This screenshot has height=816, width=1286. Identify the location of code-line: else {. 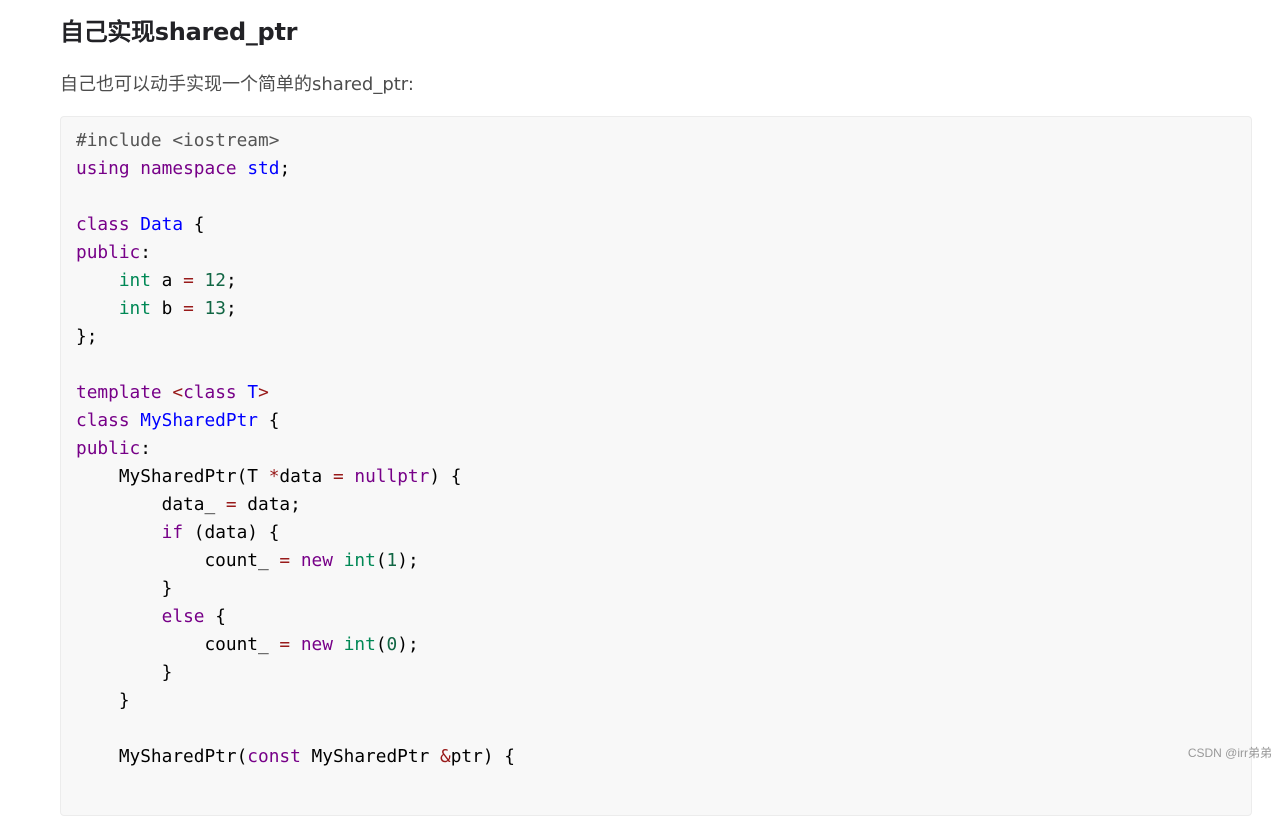
(656, 617).